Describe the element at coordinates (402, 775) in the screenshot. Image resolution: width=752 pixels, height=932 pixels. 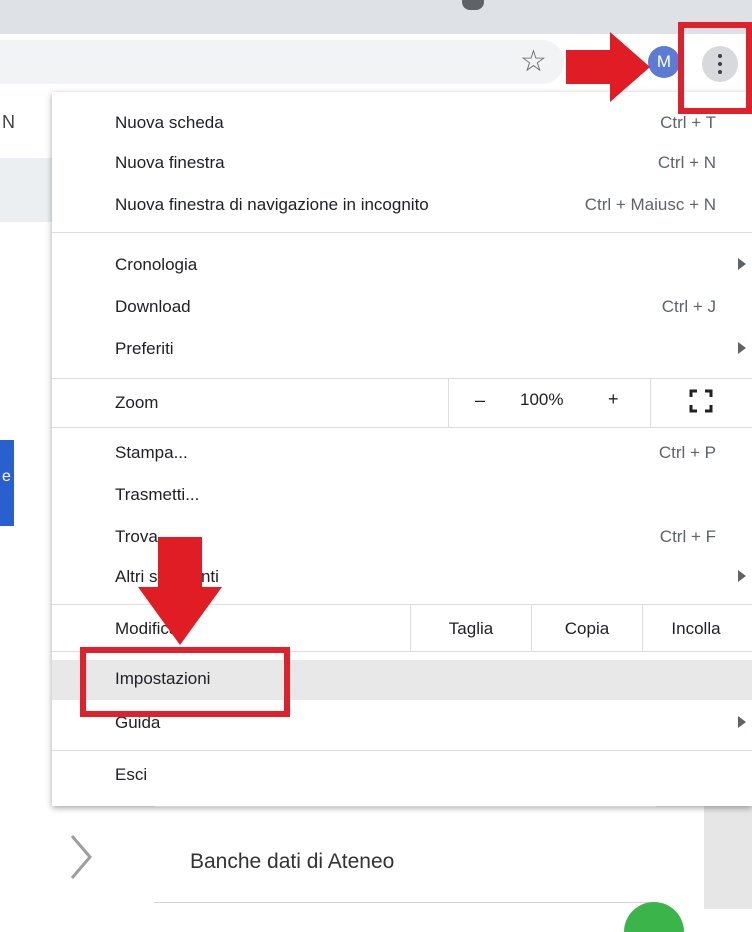
I see `menu-item-exit: Esci` at that location.